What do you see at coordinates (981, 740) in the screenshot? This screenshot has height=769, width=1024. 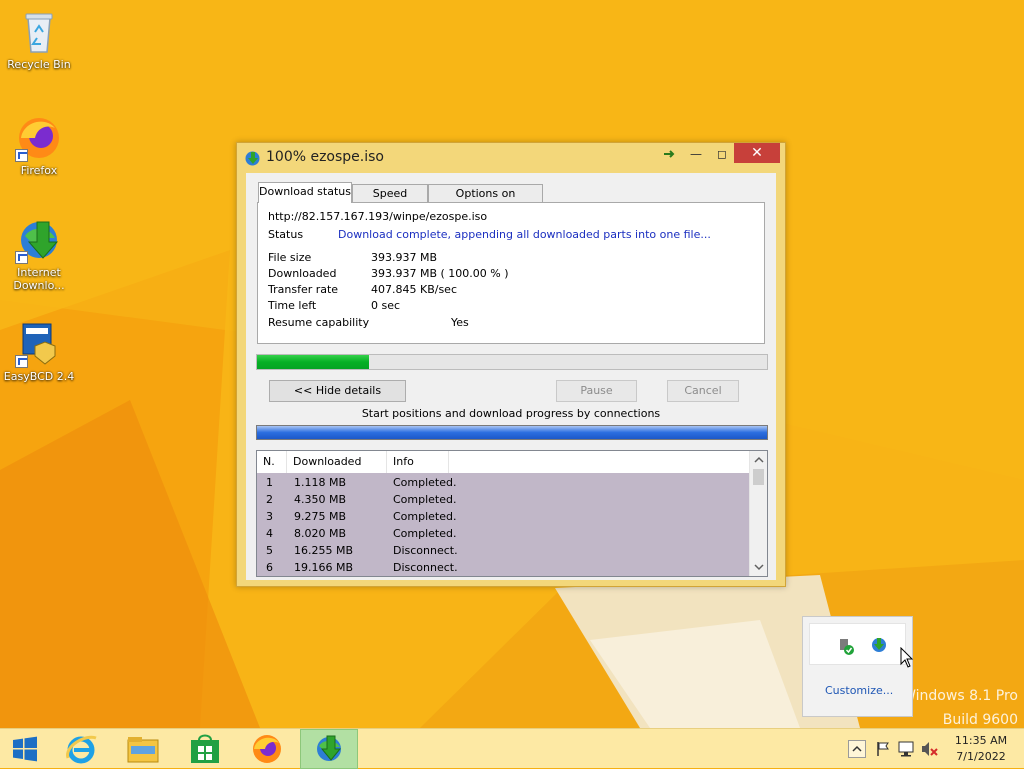 I see `clock-time: 11:35 AM` at bounding box center [981, 740].